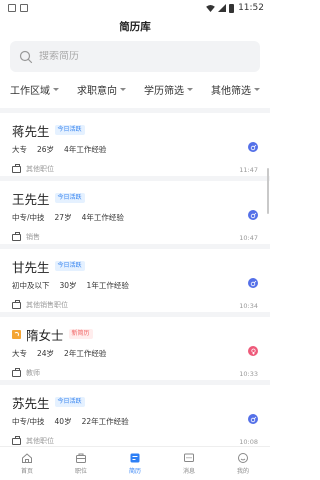  Describe the element at coordinates (80, 471) in the screenshot. I see `tab-label: 职位` at that location.